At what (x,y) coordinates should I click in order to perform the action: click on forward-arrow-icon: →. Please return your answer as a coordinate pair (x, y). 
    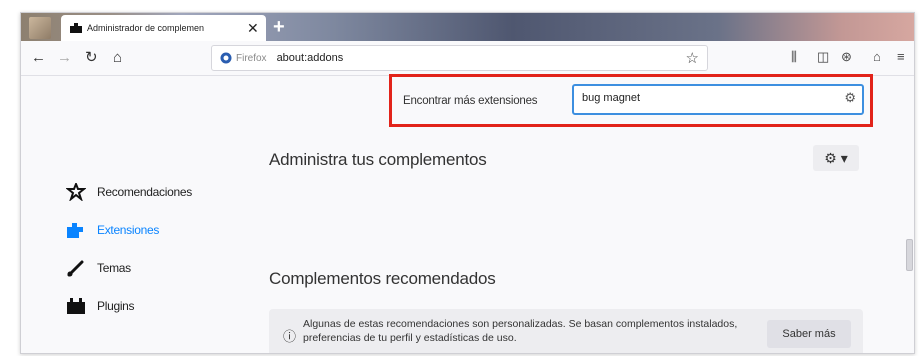
    Looking at the image, I should click on (64, 57).